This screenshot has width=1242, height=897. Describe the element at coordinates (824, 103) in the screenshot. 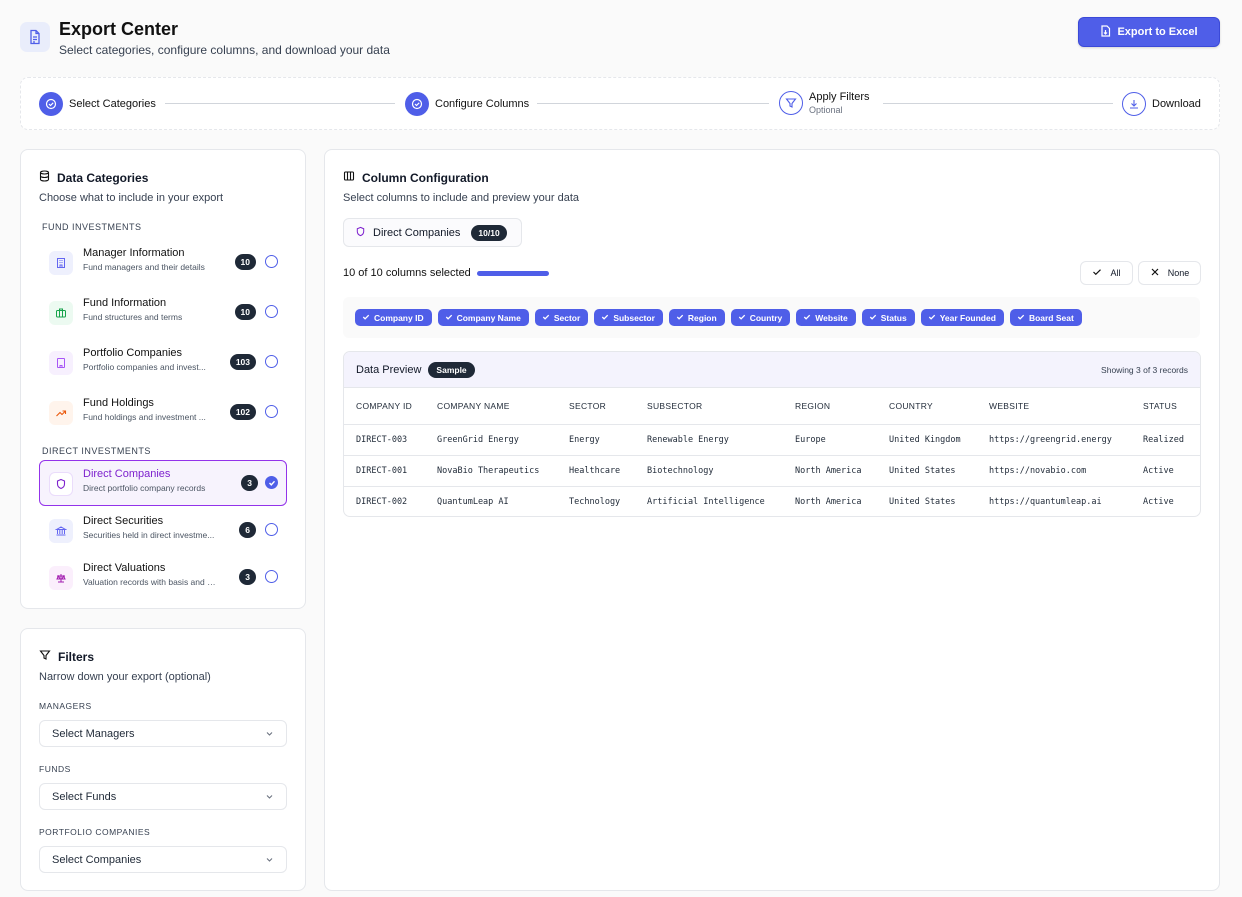

I see `step-apply-filters: Apply Filters Optional` at that location.